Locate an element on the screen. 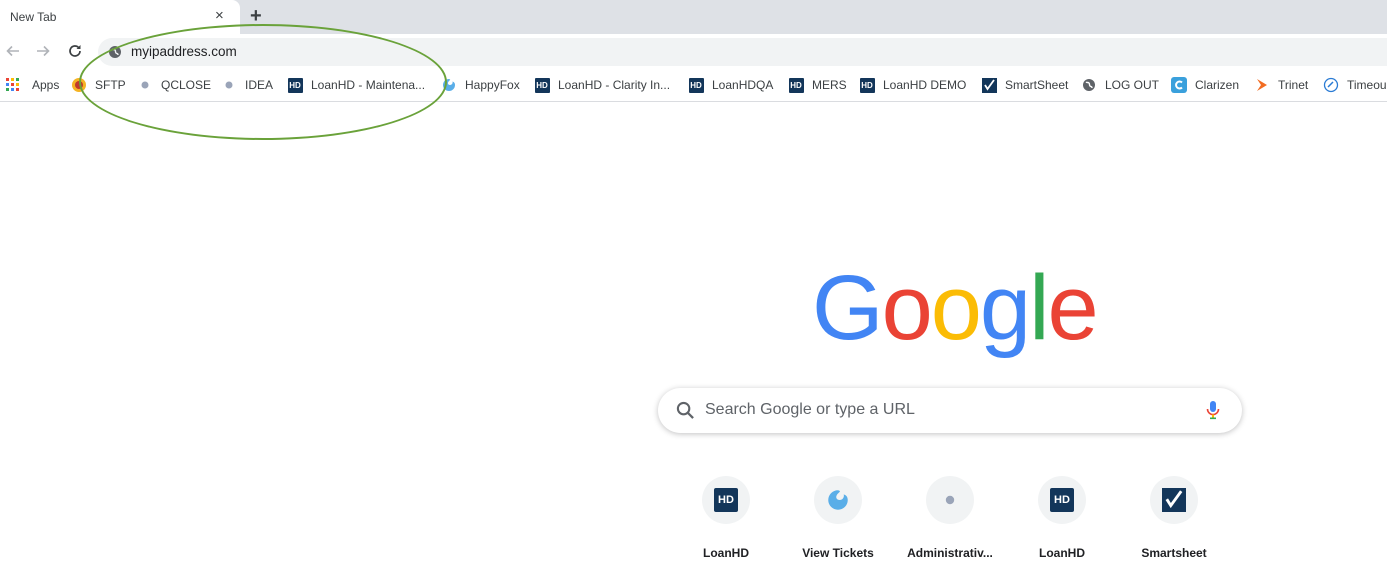  tab-strip: New Tab × + is located at coordinates (693, 17).